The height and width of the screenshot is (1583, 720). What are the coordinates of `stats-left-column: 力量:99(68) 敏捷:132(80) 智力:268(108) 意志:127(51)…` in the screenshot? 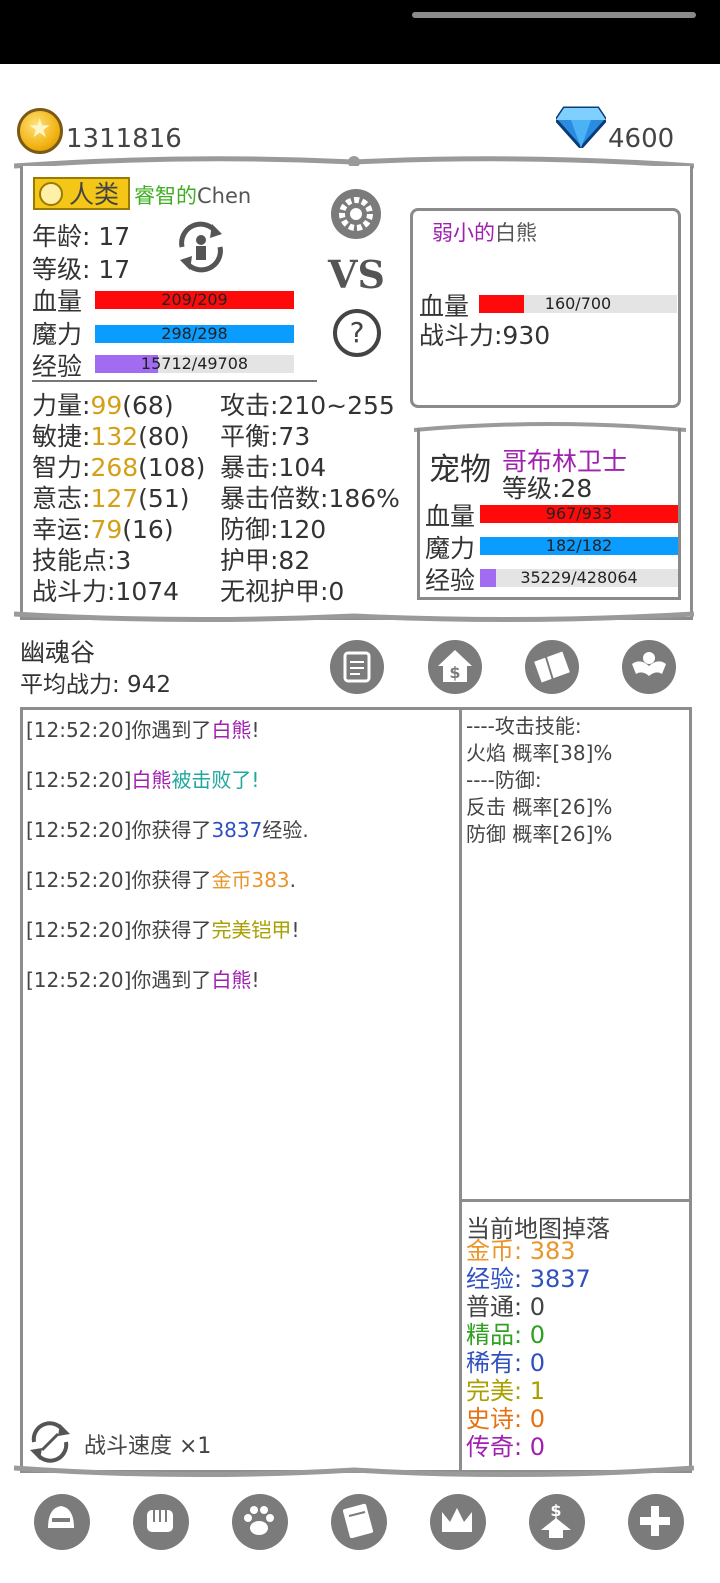 It's located at (118, 498).